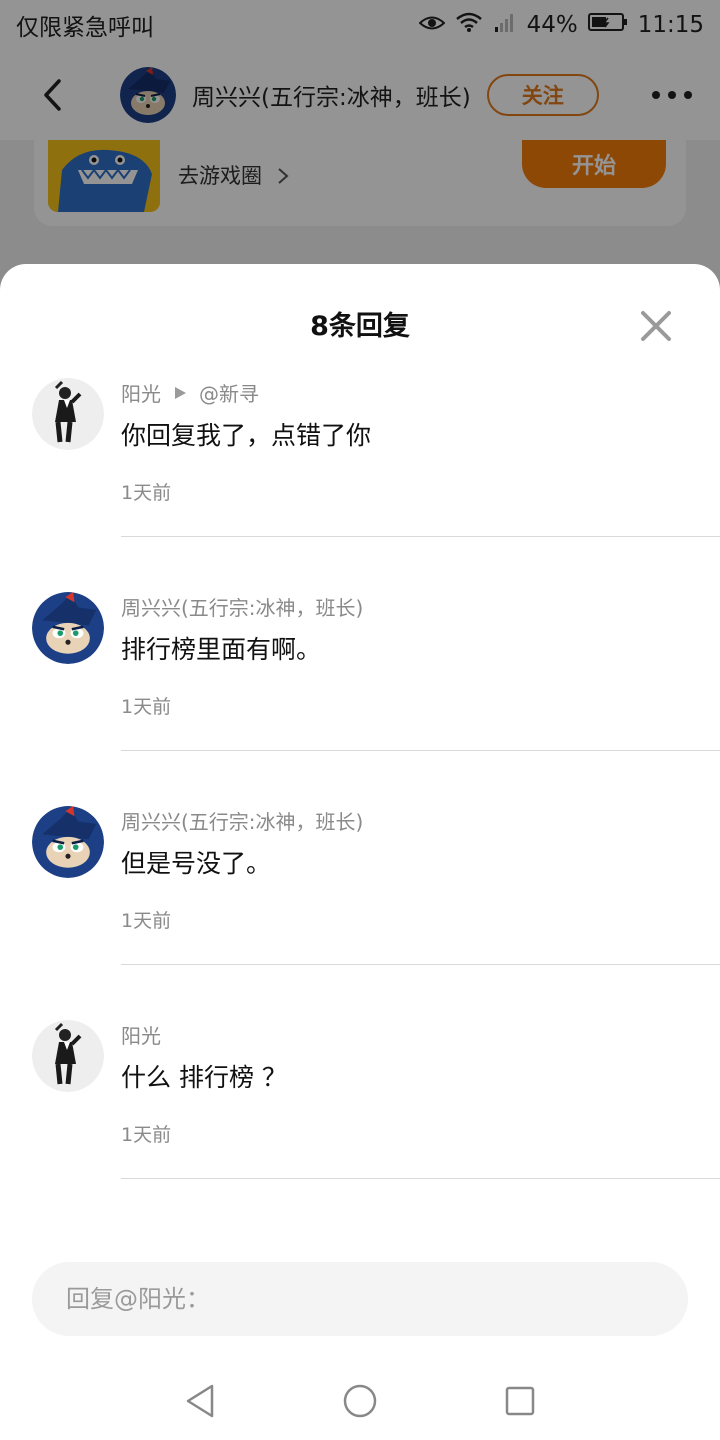  Describe the element at coordinates (190, 392) in the screenshot. I see `comment-meta: 阳光 @新寻` at that location.